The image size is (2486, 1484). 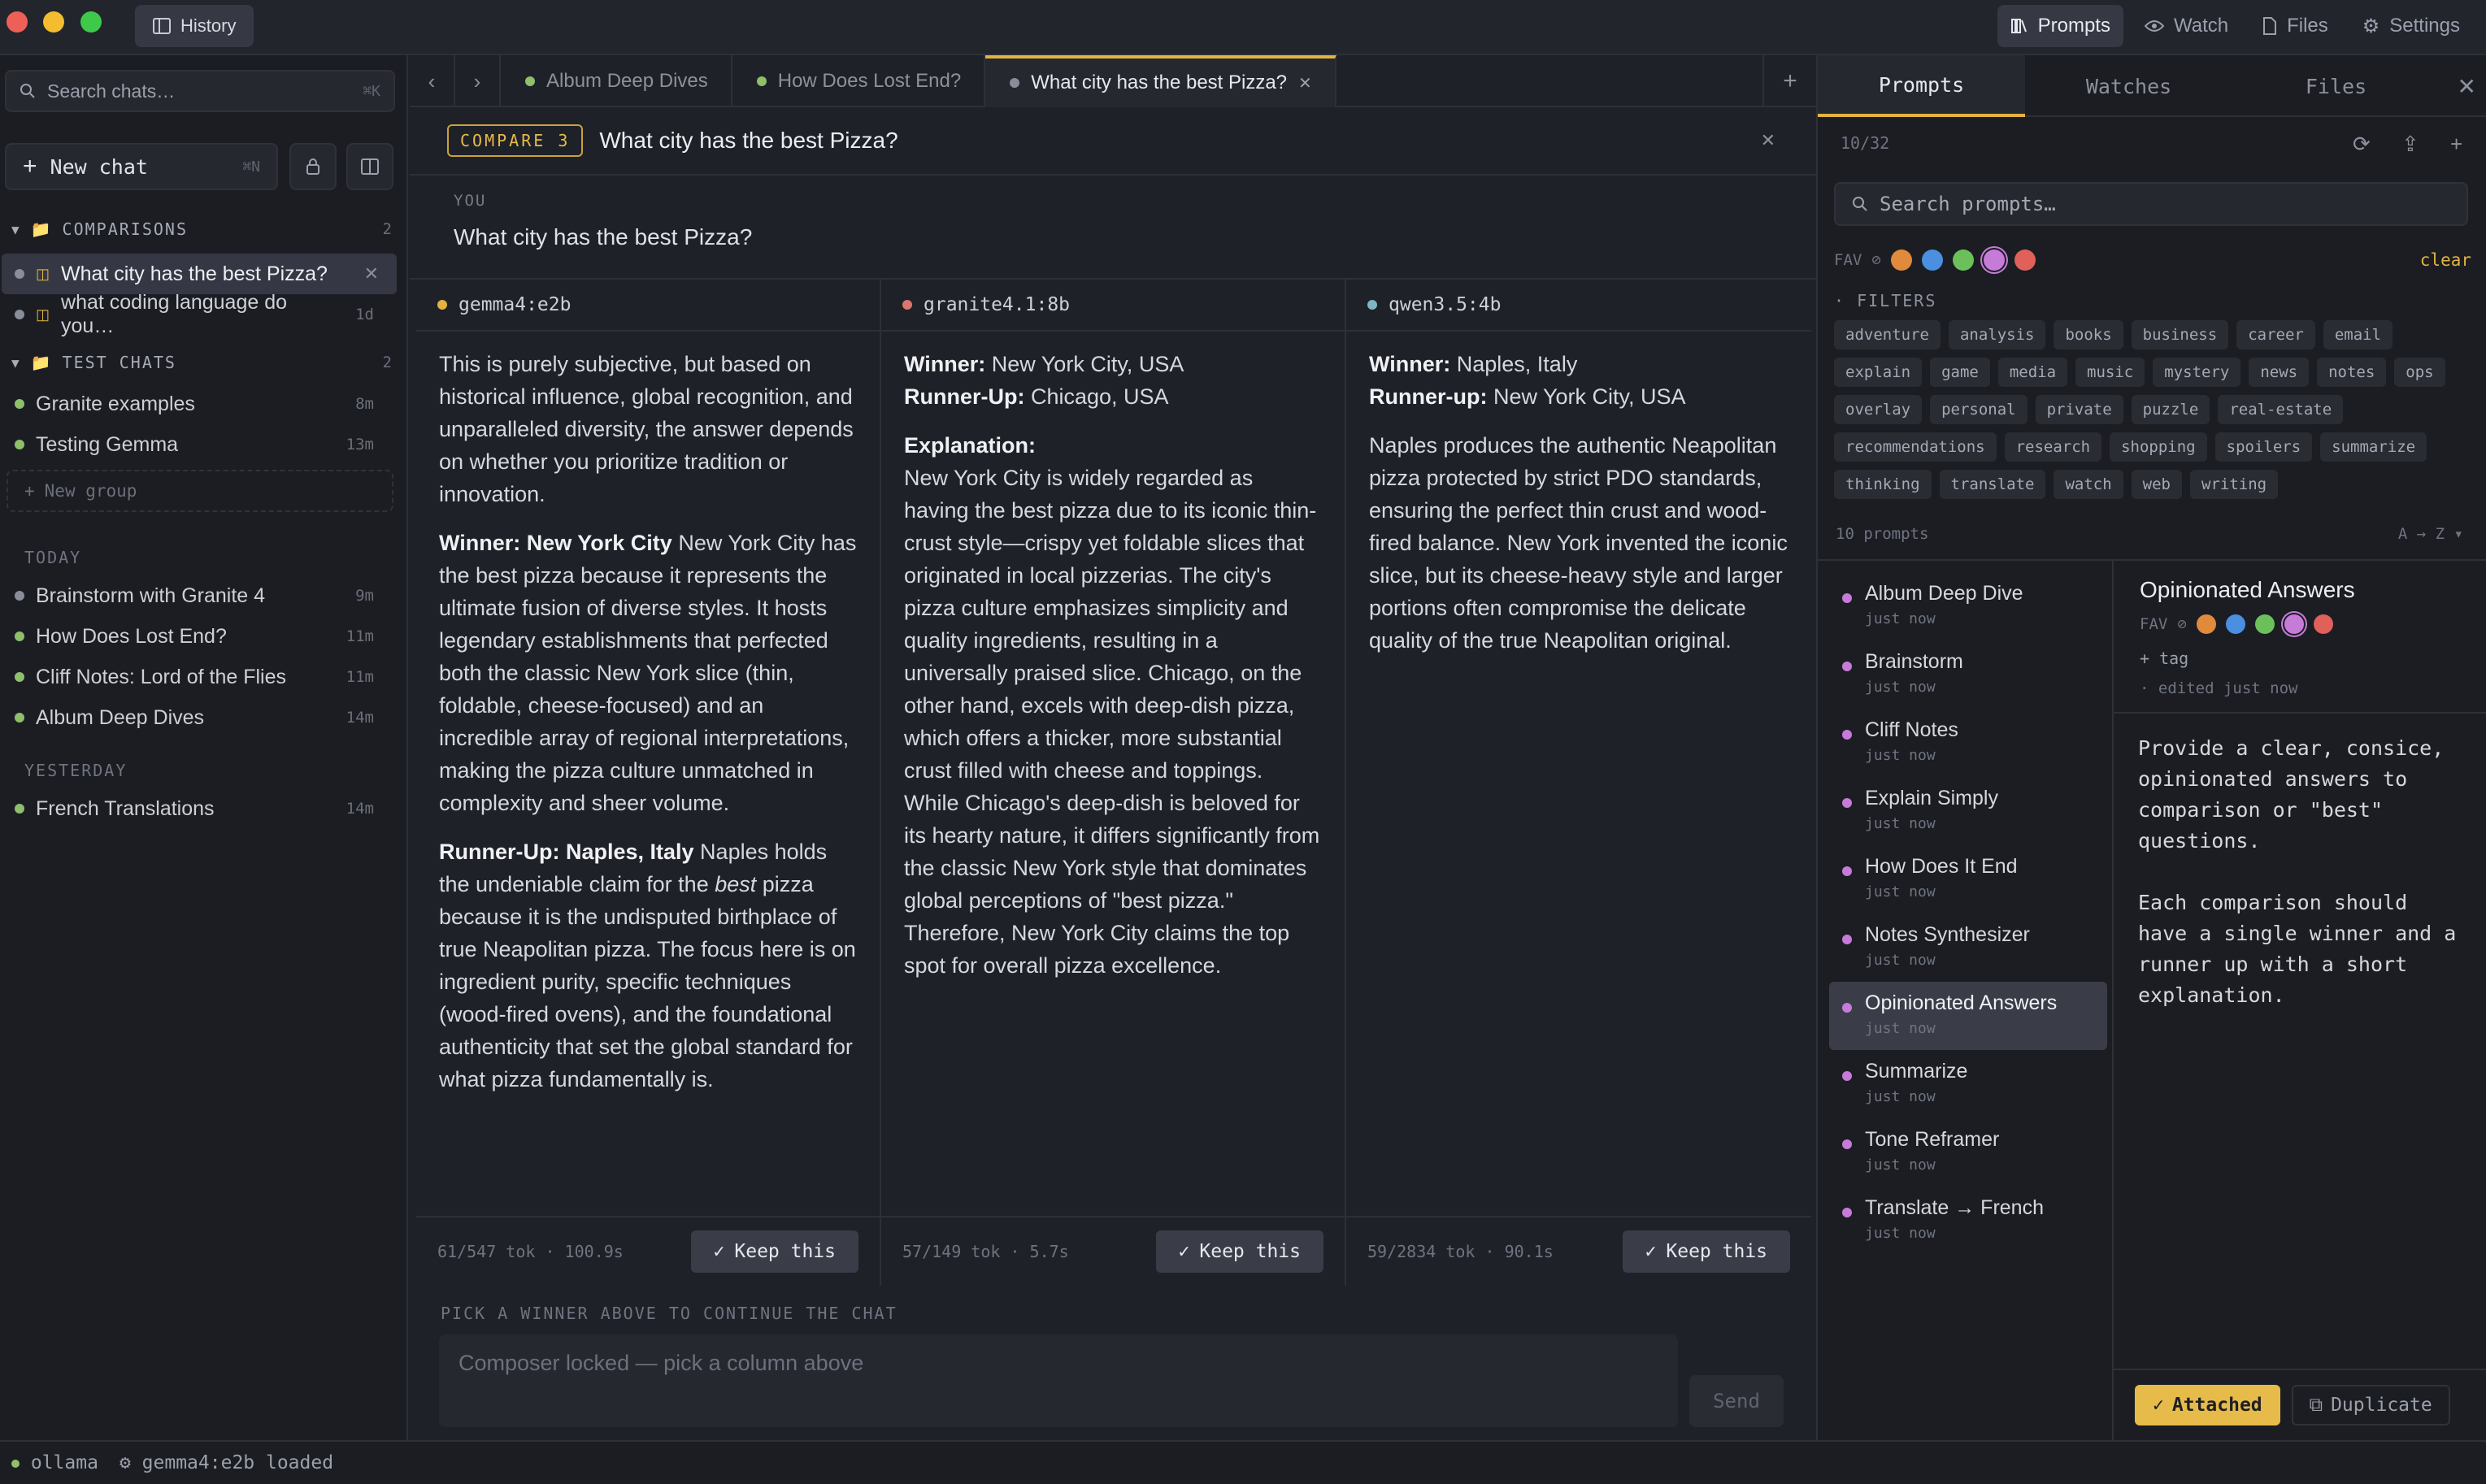 I want to click on tag-filter-overlay: overlay, so click(x=1878, y=409).